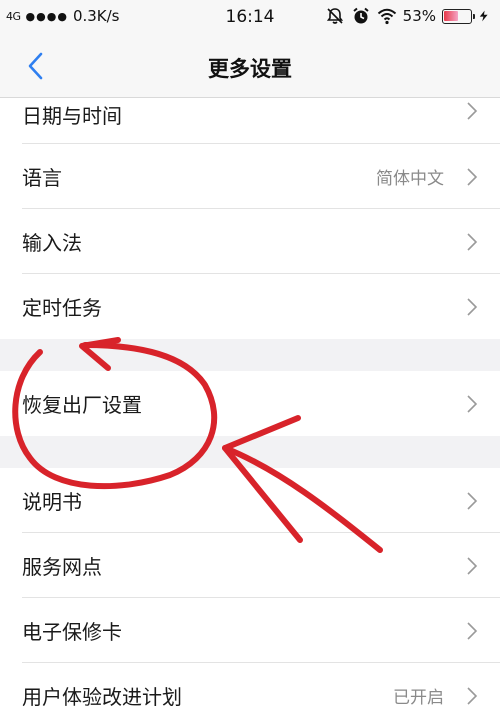 The height and width of the screenshot is (711, 500). I want to click on nav-bar: 更多设置, so click(250, 66).